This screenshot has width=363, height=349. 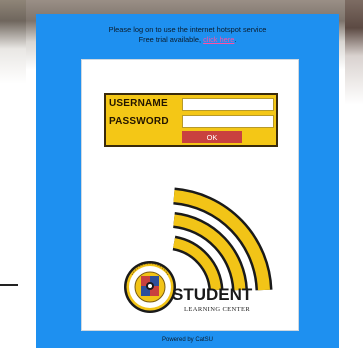 I want to click on logo-name: STUDENT, so click(x=212, y=294).